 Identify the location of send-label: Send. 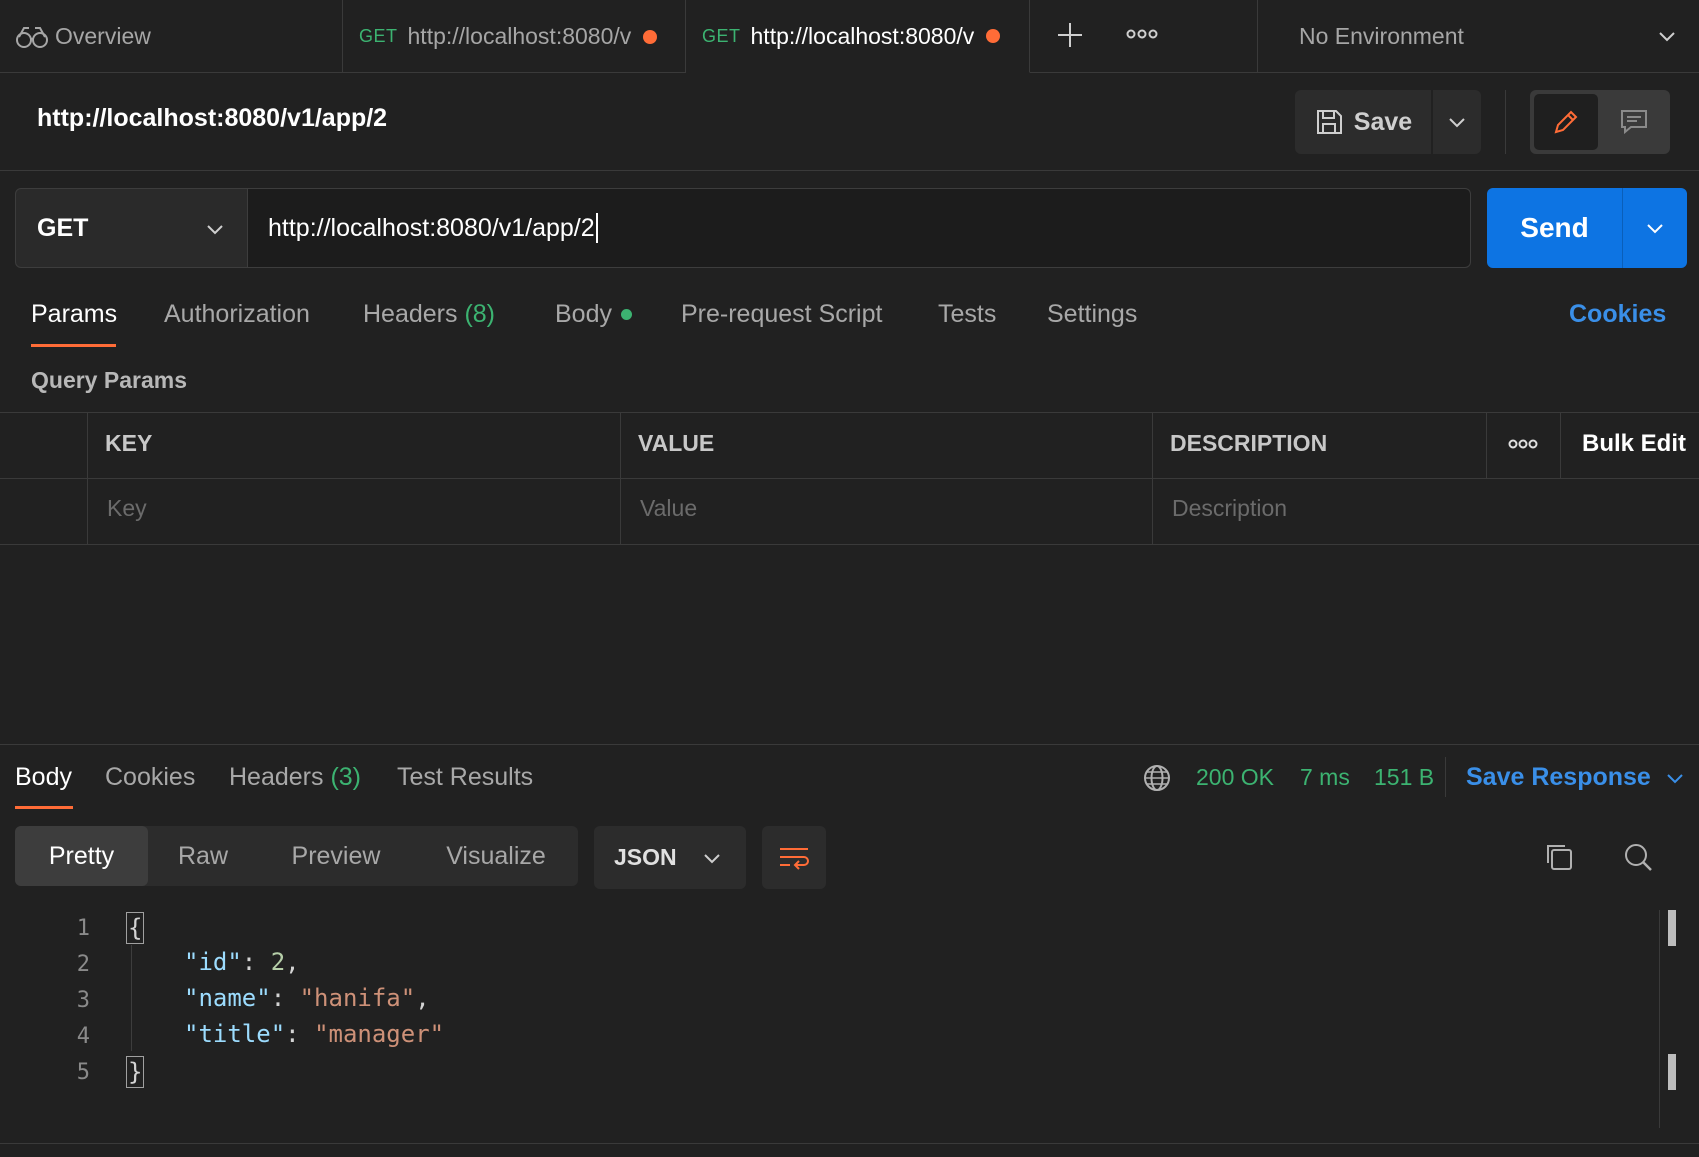
(1554, 227).